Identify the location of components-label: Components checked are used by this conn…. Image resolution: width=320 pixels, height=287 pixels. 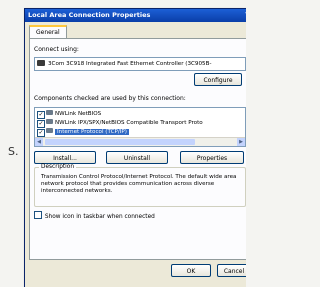
(110, 98).